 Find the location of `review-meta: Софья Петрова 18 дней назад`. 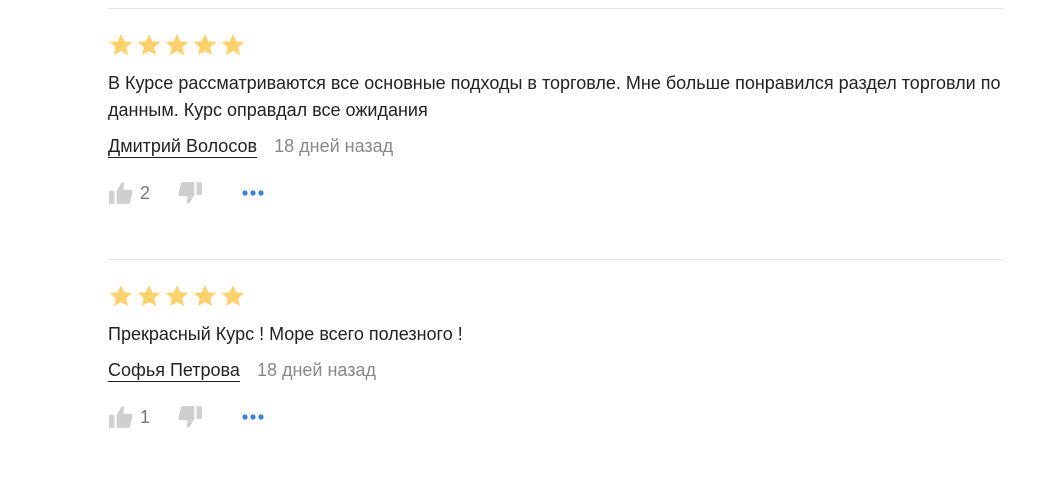

review-meta: Софья Петрова 18 дней назад is located at coordinates (558, 371).